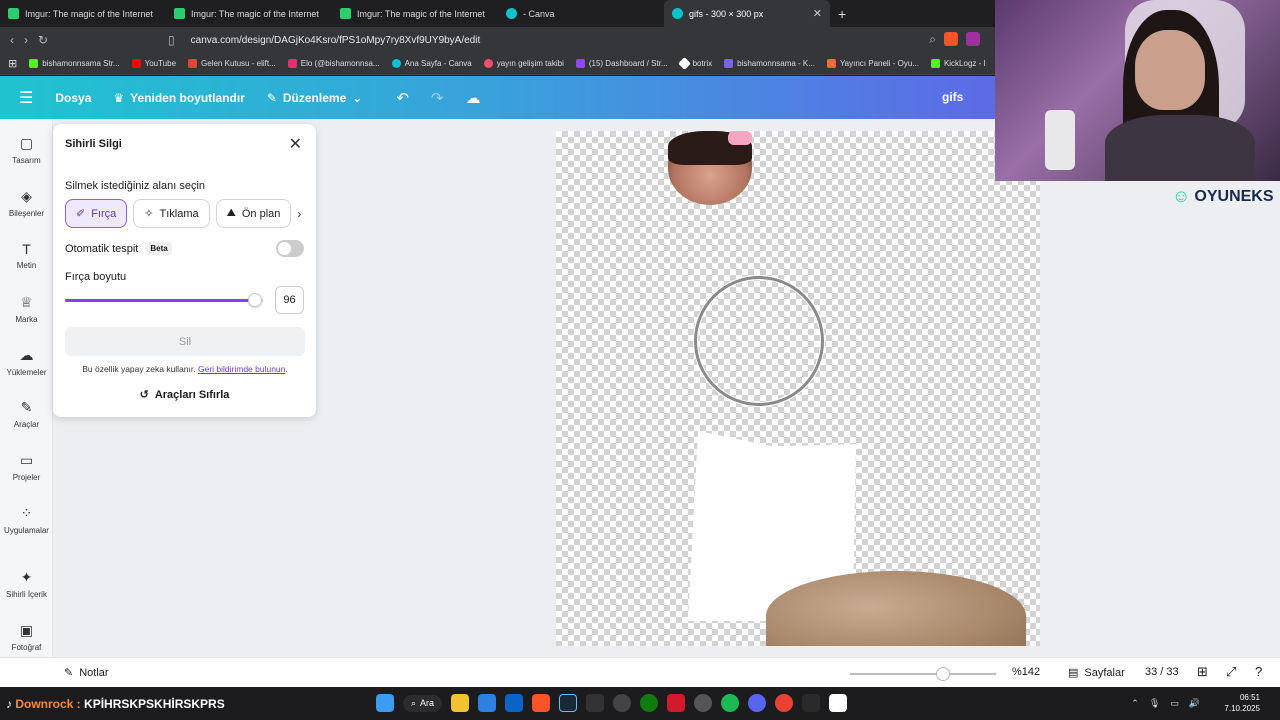 This screenshot has height=720, width=1280. I want to click on twitch-icon, so click(580, 63).